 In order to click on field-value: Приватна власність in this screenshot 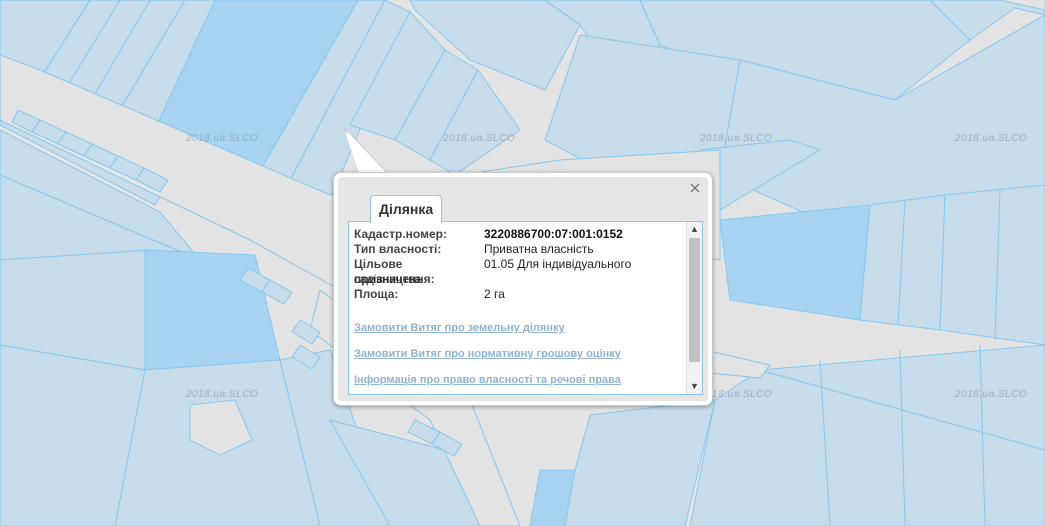, I will do `click(539, 249)`.